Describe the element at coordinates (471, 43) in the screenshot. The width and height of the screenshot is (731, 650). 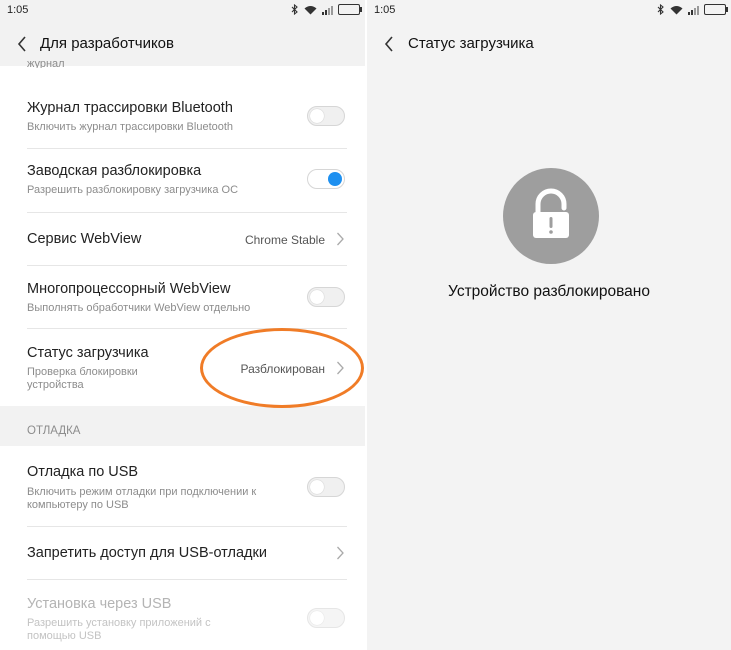
I see `page-title: Статус загрузчика` at that location.